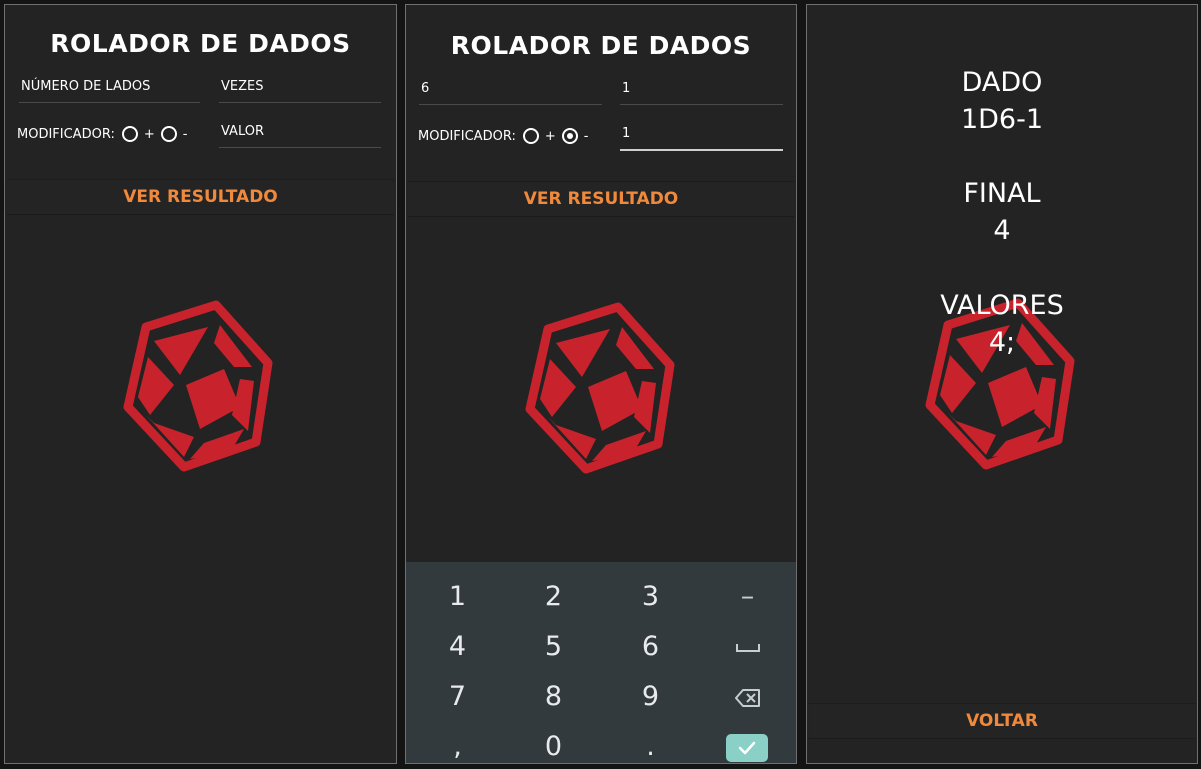  I want to click on final-label: FINAL, so click(1002, 193).